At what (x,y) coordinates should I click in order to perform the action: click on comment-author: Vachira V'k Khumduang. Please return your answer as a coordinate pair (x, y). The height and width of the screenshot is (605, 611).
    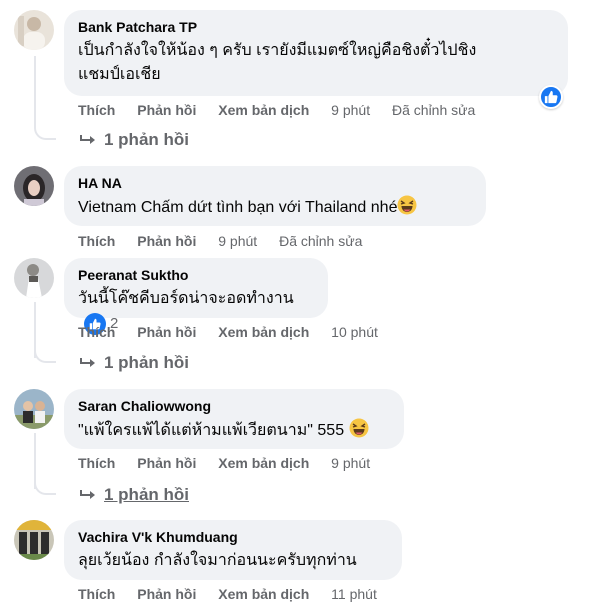
    Looking at the image, I should click on (233, 537).